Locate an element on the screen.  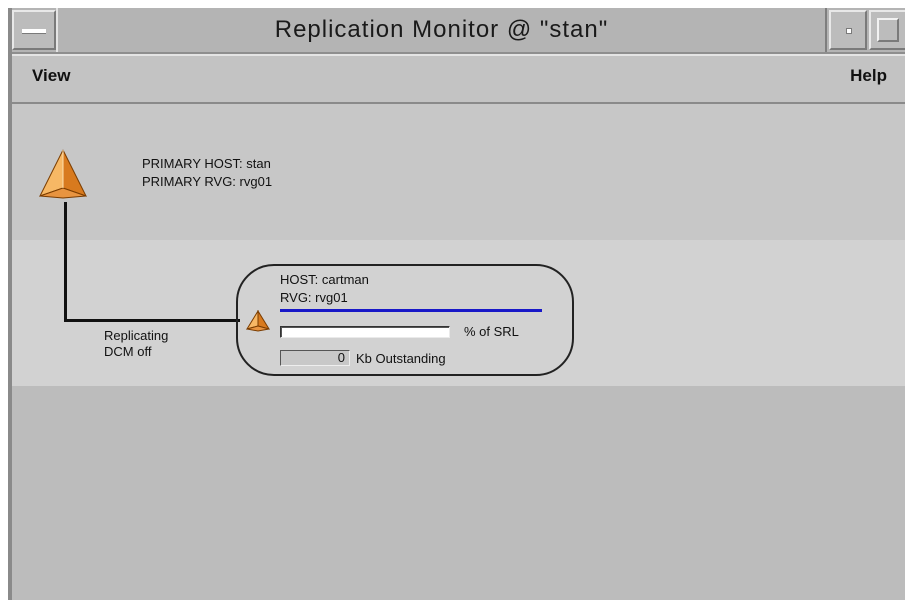
secondary-host-label: HOST: cartman is located at coordinates (324, 279).